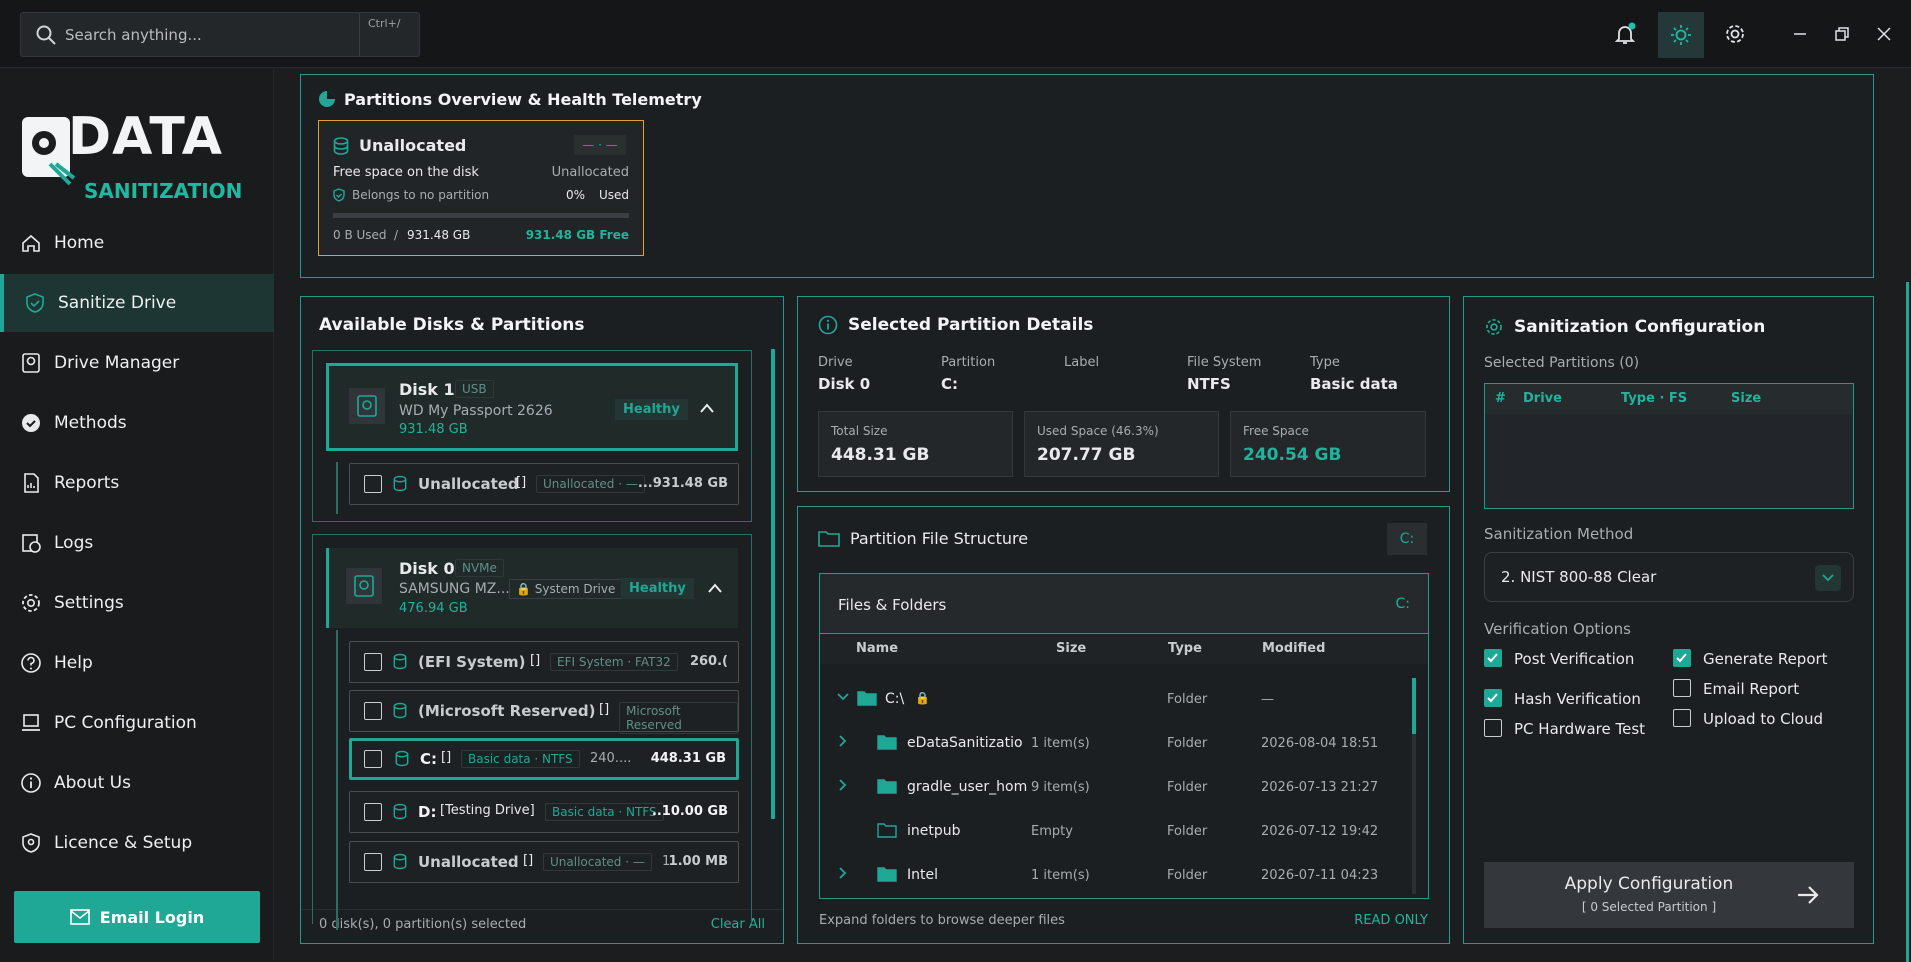  Describe the element at coordinates (87, 483) in the screenshot. I see `nav-label: Reports` at that location.